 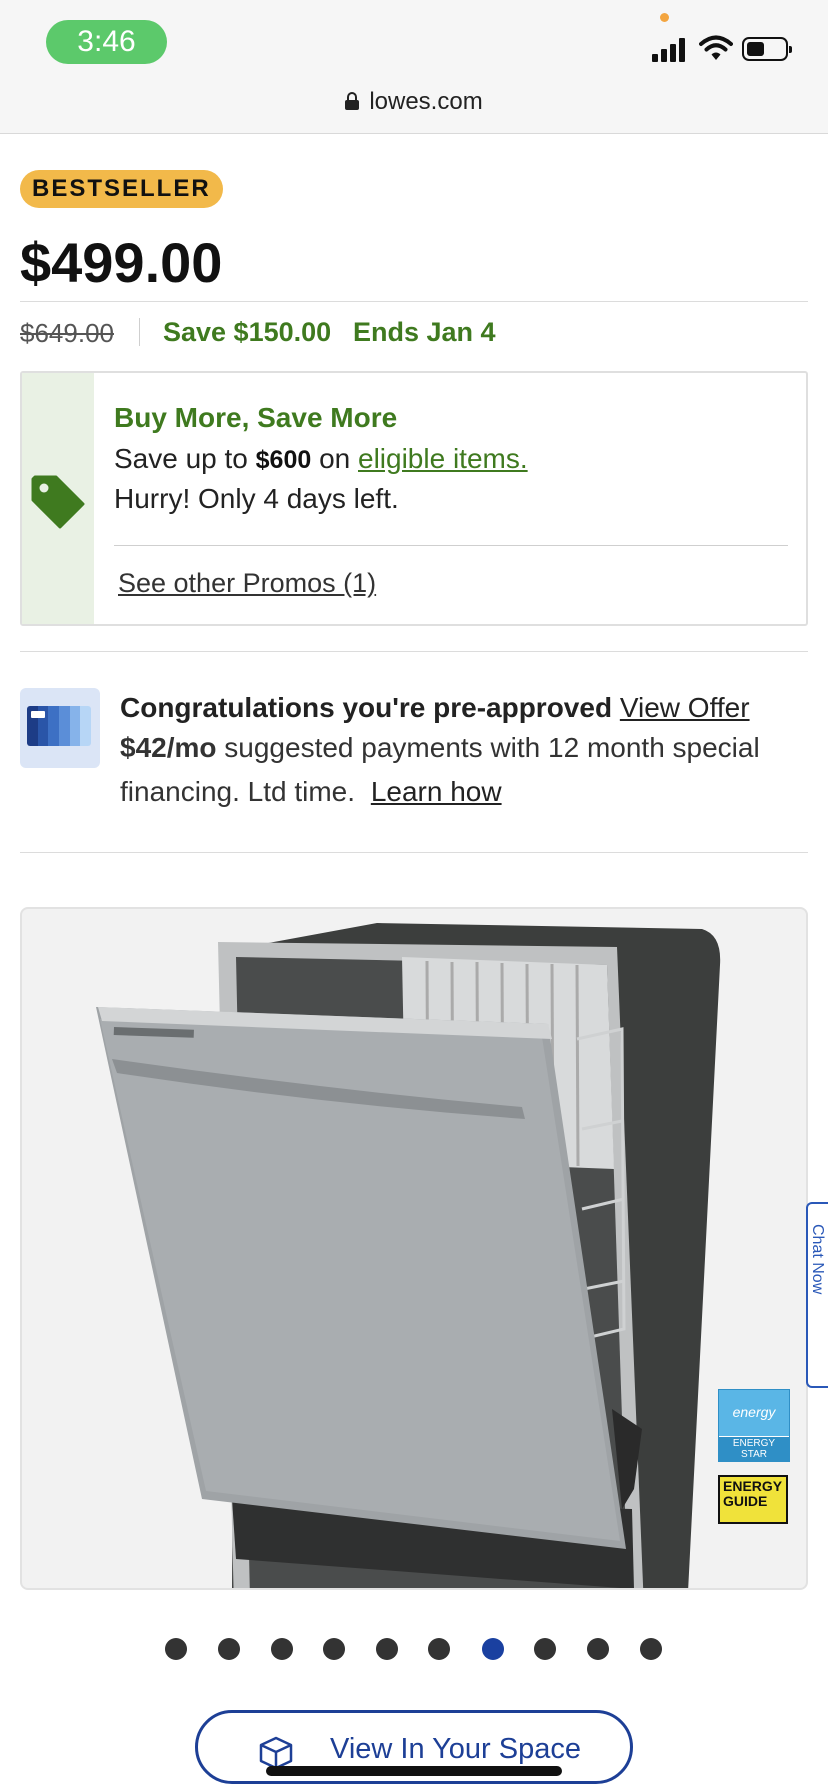 I want to click on other-promos-link: See other Promos (1), so click(x=247, y=583).